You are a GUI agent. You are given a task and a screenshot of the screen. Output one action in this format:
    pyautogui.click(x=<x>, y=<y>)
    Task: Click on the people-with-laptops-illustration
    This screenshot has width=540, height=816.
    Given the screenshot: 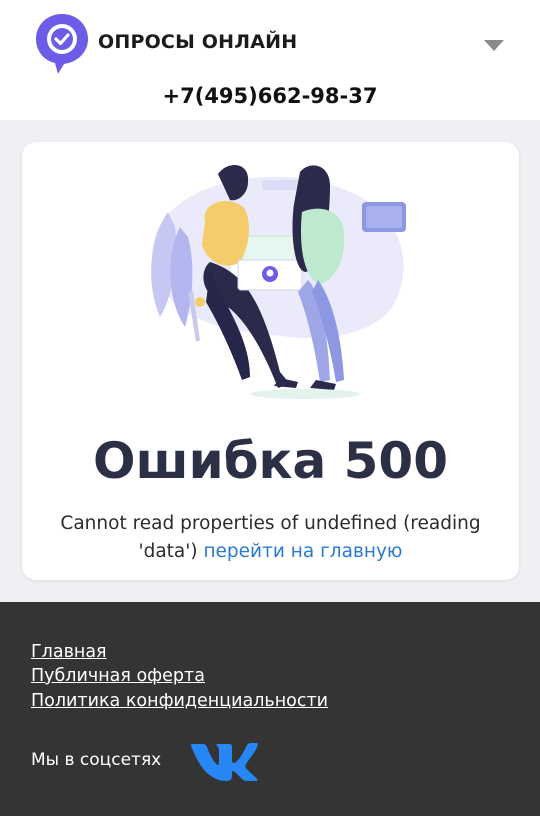 What is the action you would take?
    pyautogui.click(x=278, y=281)
    